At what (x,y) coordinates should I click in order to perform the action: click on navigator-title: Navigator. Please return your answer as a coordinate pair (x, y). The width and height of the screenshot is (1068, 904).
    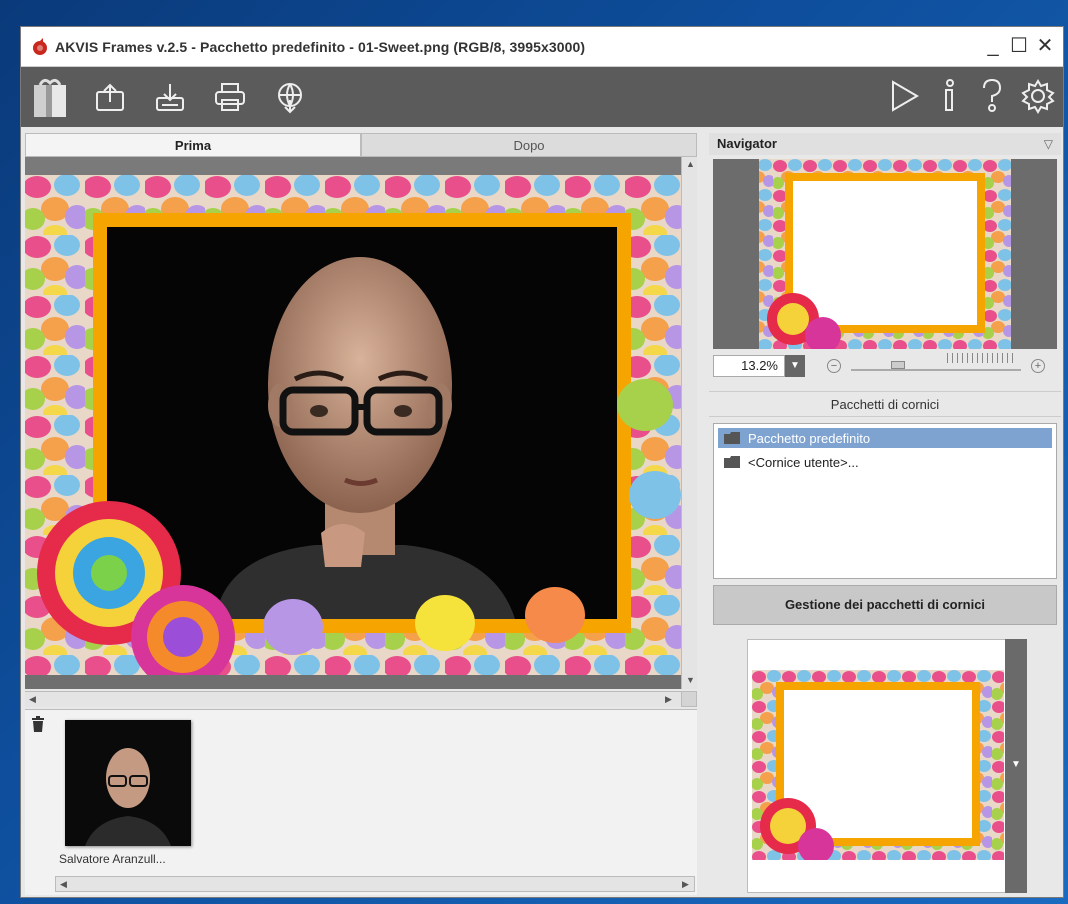
    Looking at the image, I should click on (747, 143).